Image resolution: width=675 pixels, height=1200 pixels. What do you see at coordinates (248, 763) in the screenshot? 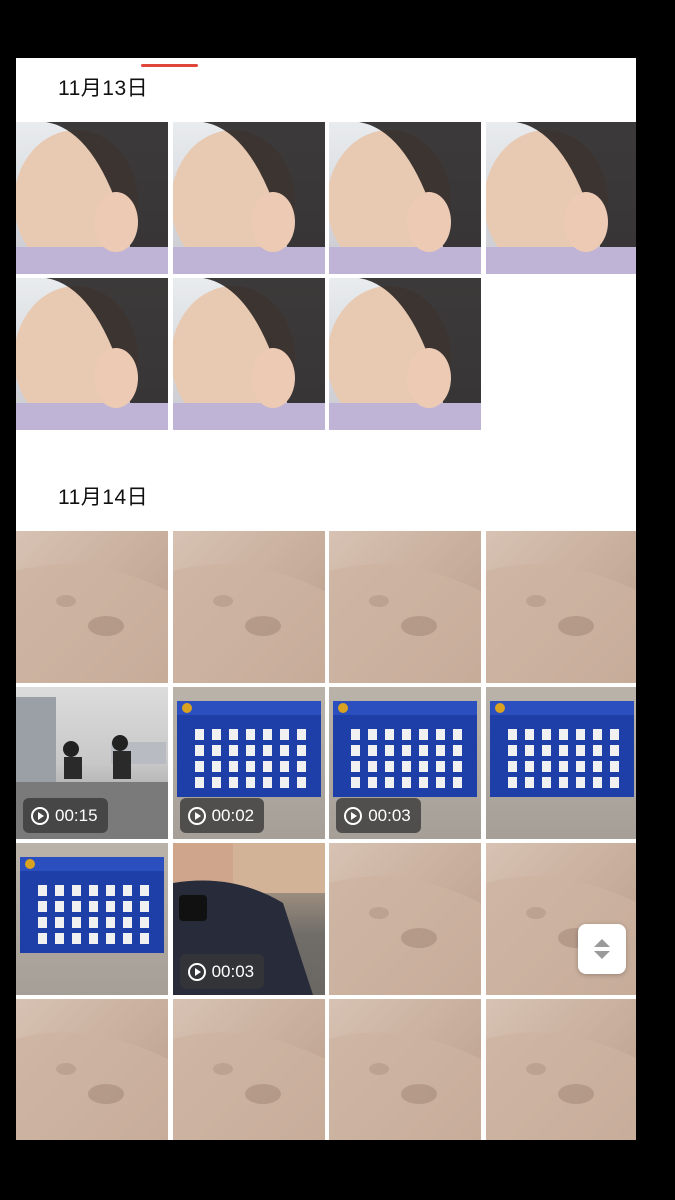
I see `video-thumbnail: 00:02` at bounding box center [248, 763].